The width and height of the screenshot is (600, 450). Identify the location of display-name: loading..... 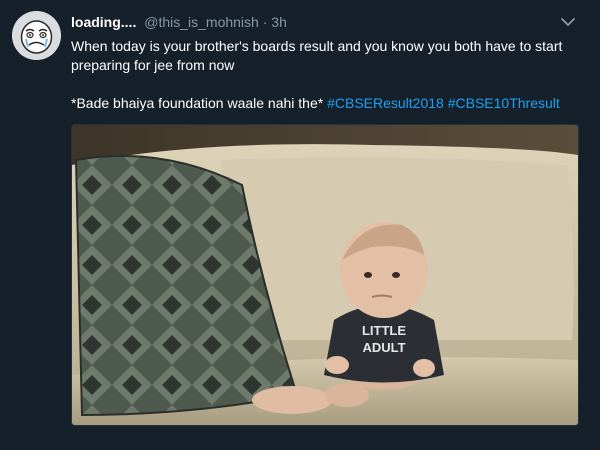
(103, 22).